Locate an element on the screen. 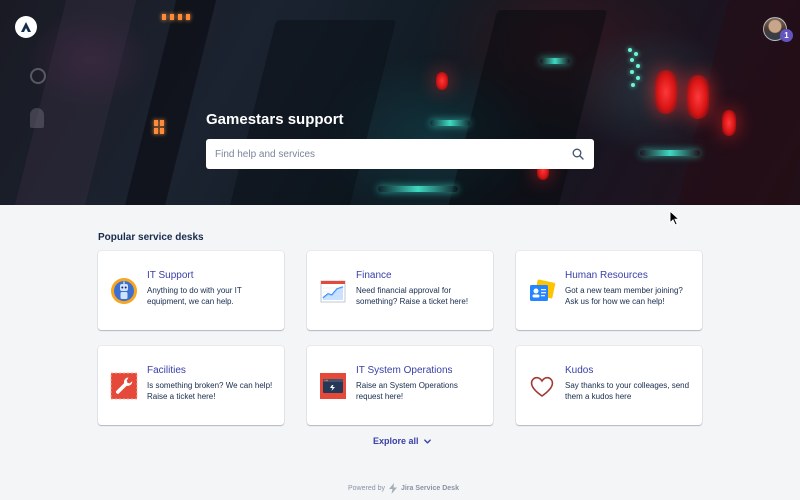 Image resolution: width=800 pixels, height=500 pixels. wrench-icon is located at coordinates (124, 386).